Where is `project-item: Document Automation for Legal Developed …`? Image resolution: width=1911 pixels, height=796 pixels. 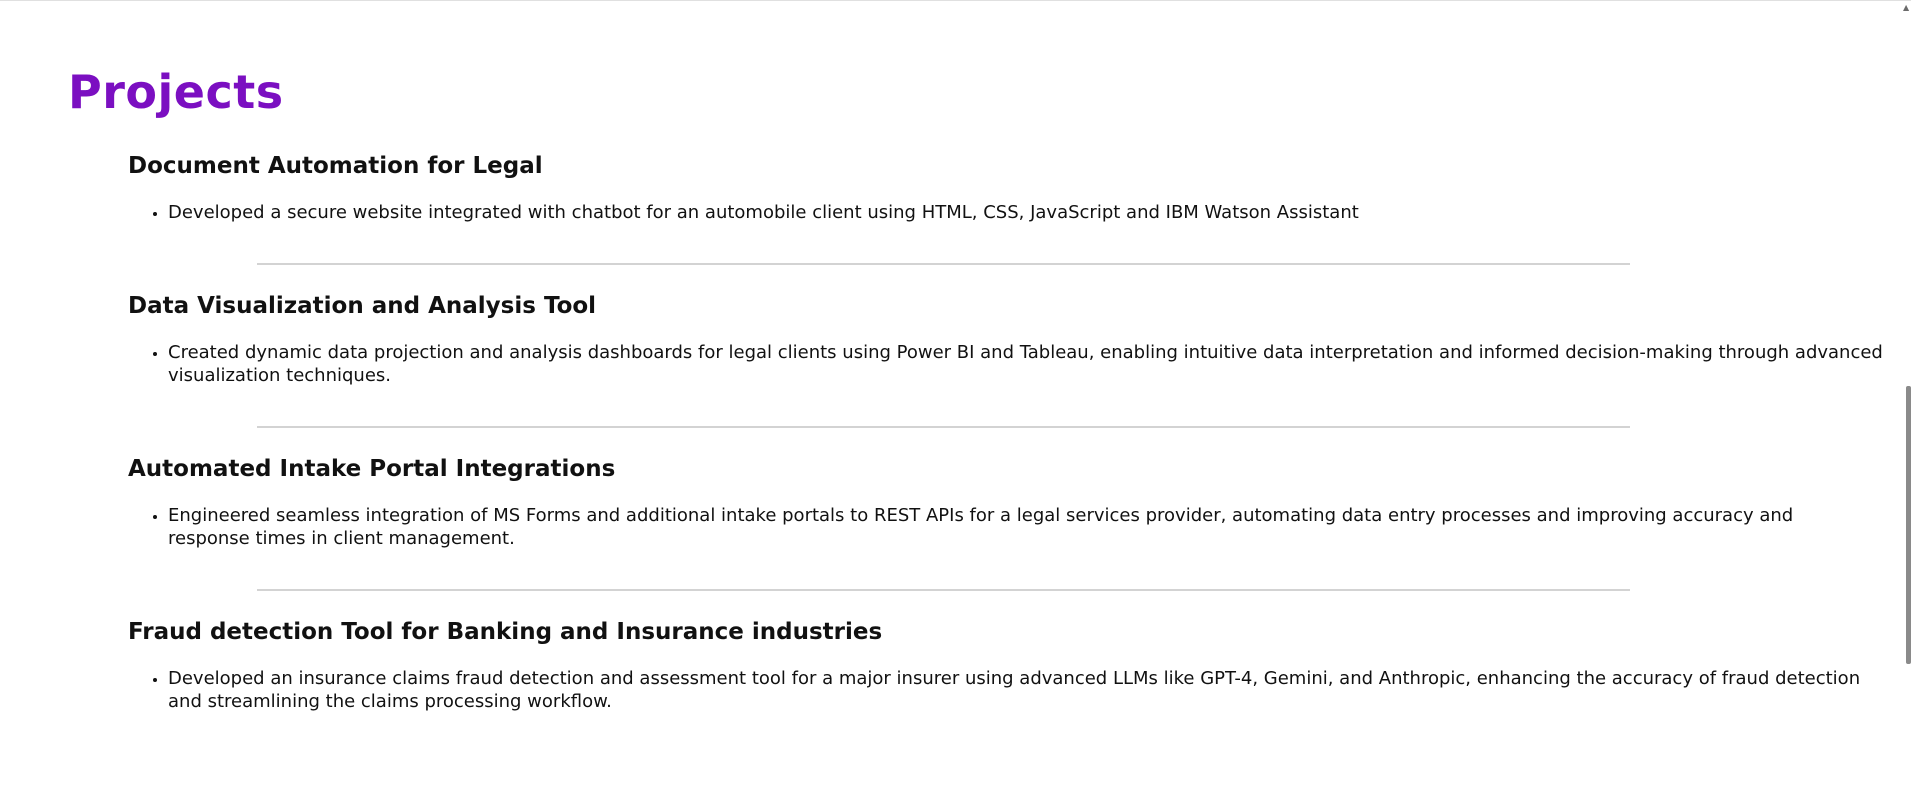
project-item: Document Automation for Legal Developed … is located at coordinates (1019, 187).